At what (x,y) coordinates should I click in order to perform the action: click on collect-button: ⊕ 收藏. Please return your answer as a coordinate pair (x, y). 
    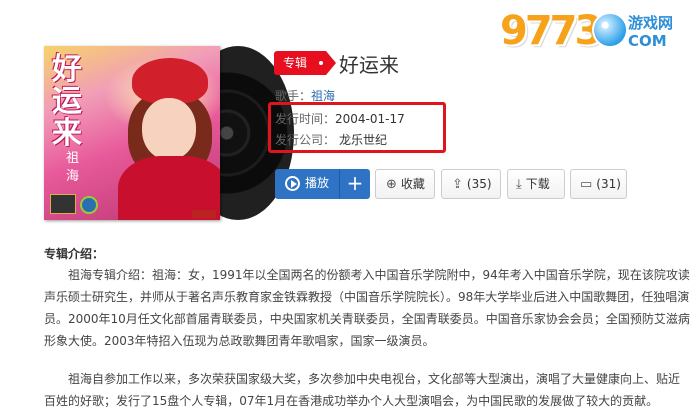
    Looking at the image, I should click on (405, 184).